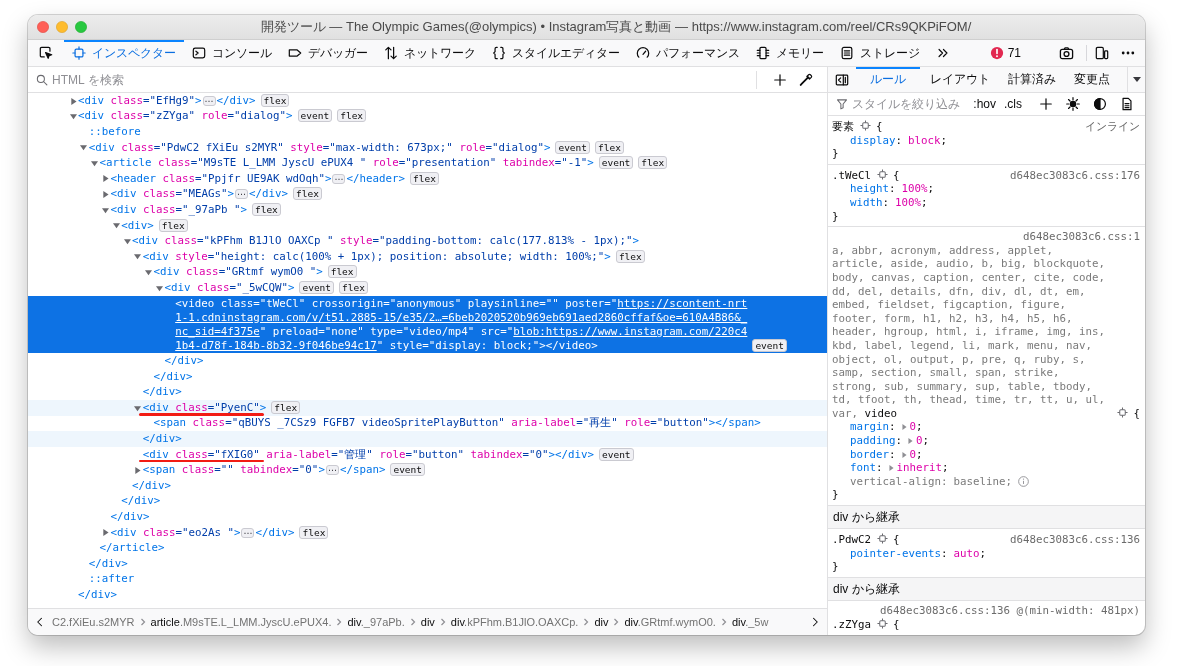 This screenshot has width=1177, height=666. I want to click on toolbar-tab: インスペクター, so click(124, 53).